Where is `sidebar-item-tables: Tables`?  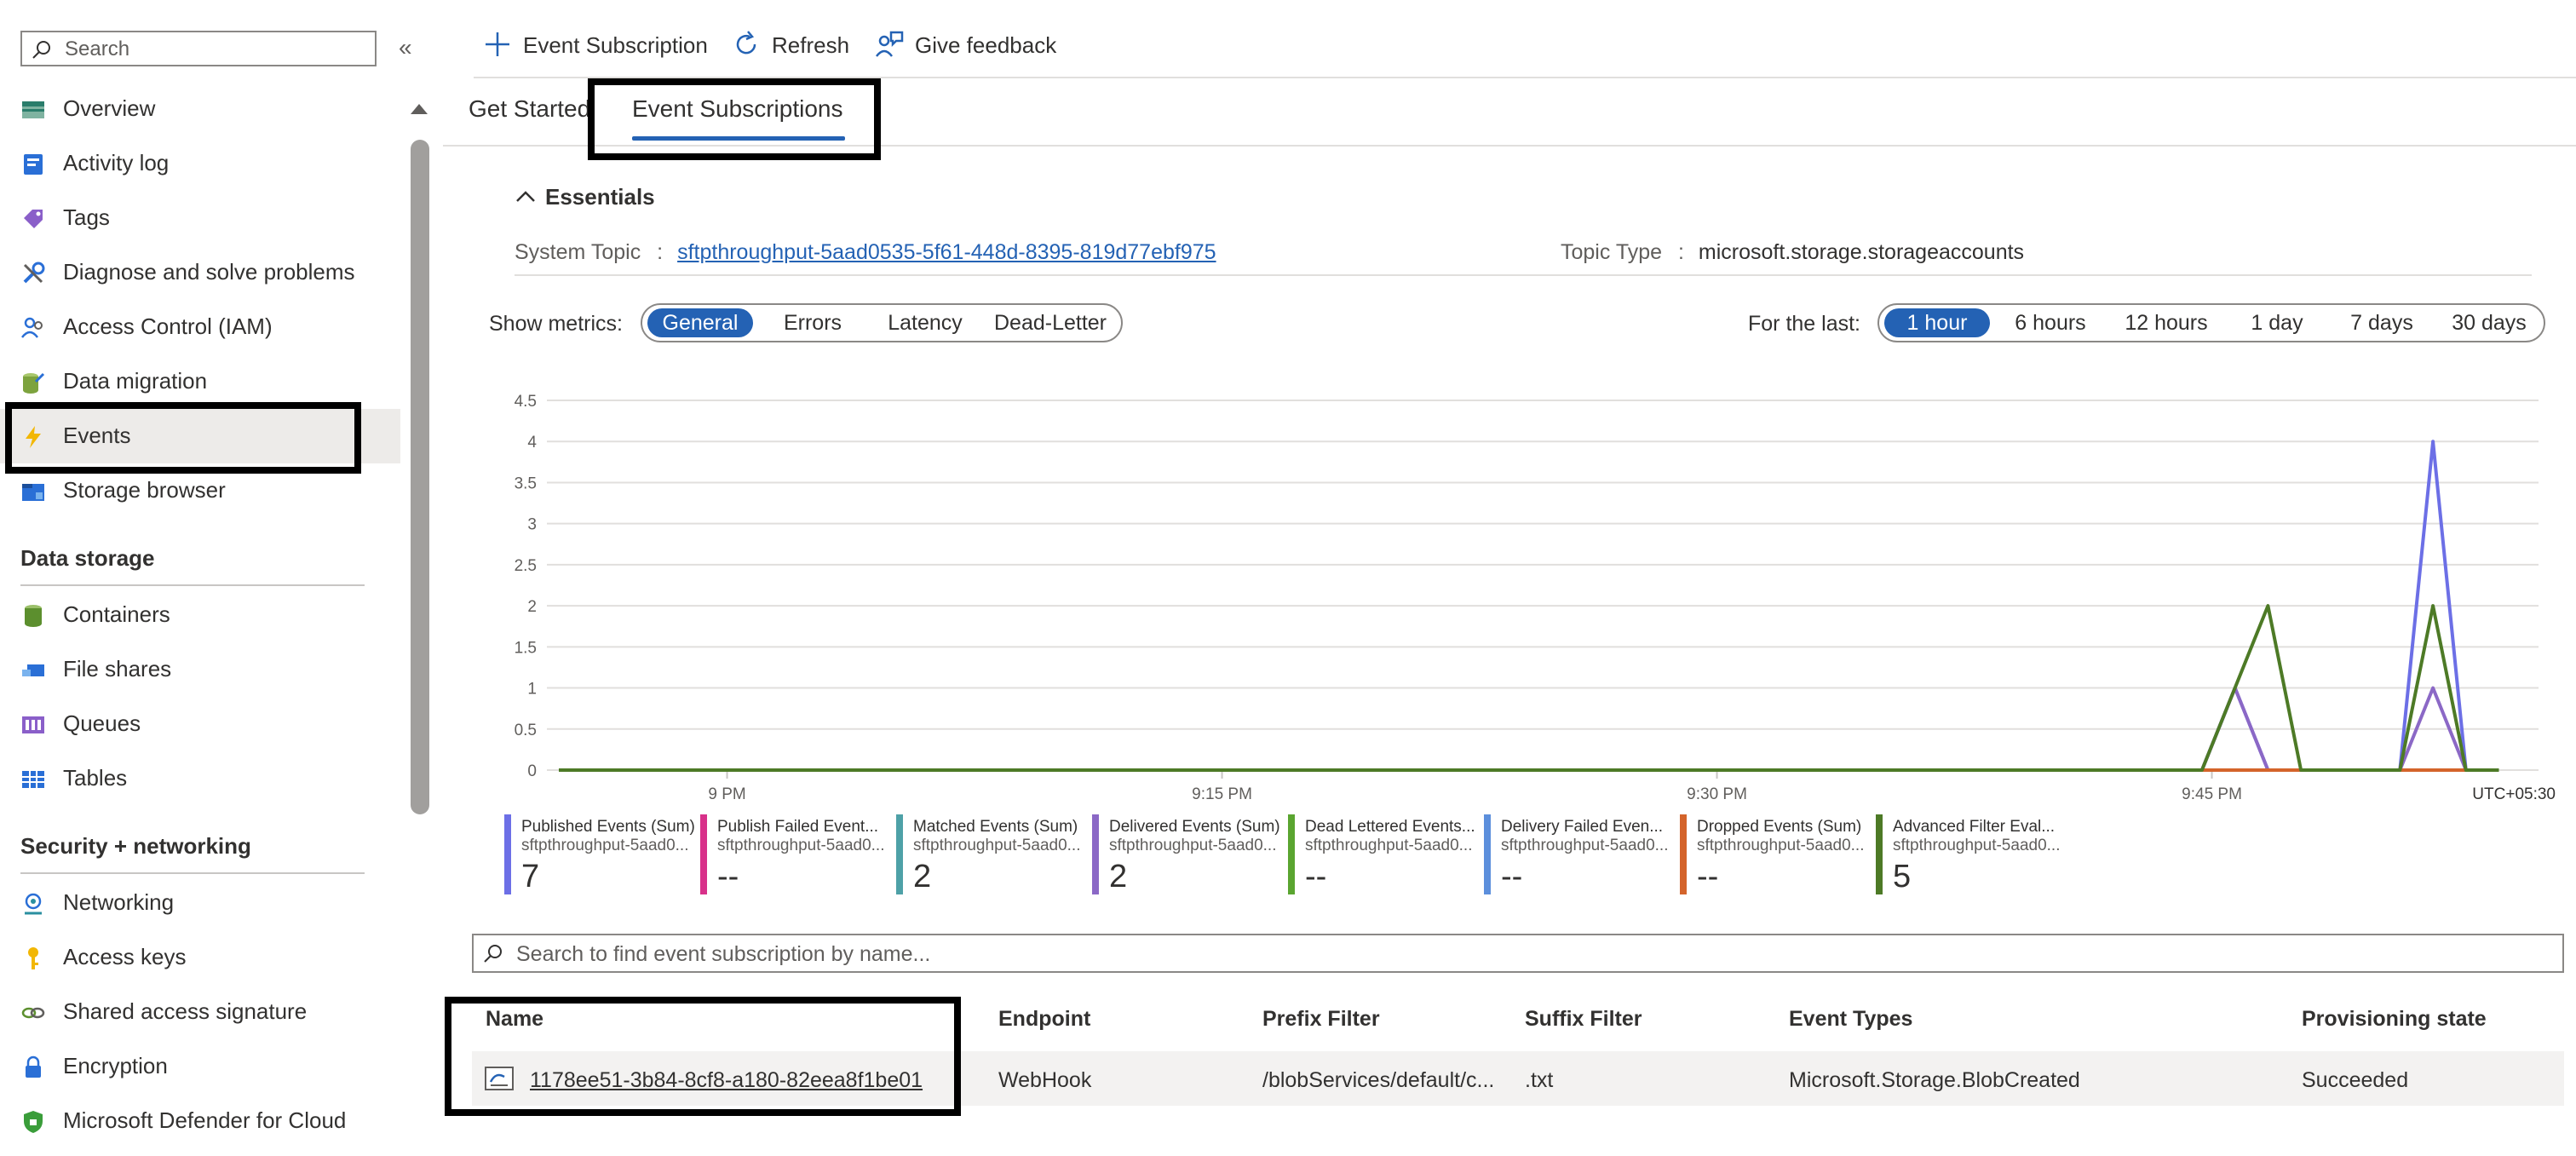
sidebar-item-tables: Tables is located at coordinates (200, 778).